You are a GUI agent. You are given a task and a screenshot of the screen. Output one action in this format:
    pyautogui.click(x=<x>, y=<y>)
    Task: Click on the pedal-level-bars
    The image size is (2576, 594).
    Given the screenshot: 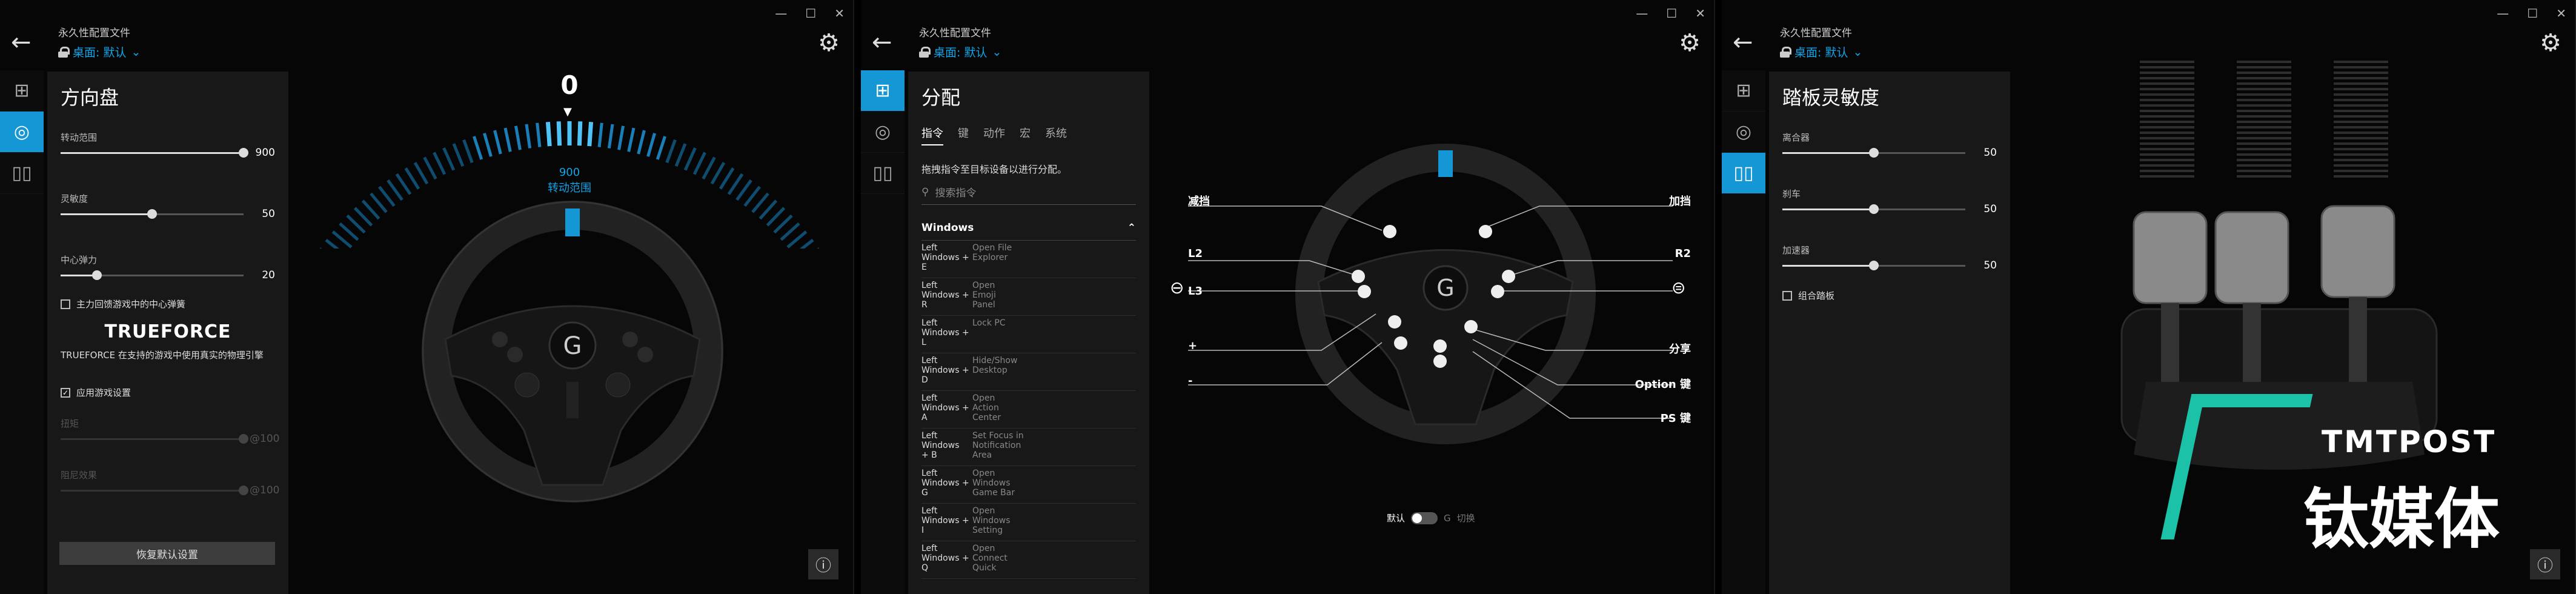 What is the action you would take?
    pyautogui.click(x=2264, y=120)
    